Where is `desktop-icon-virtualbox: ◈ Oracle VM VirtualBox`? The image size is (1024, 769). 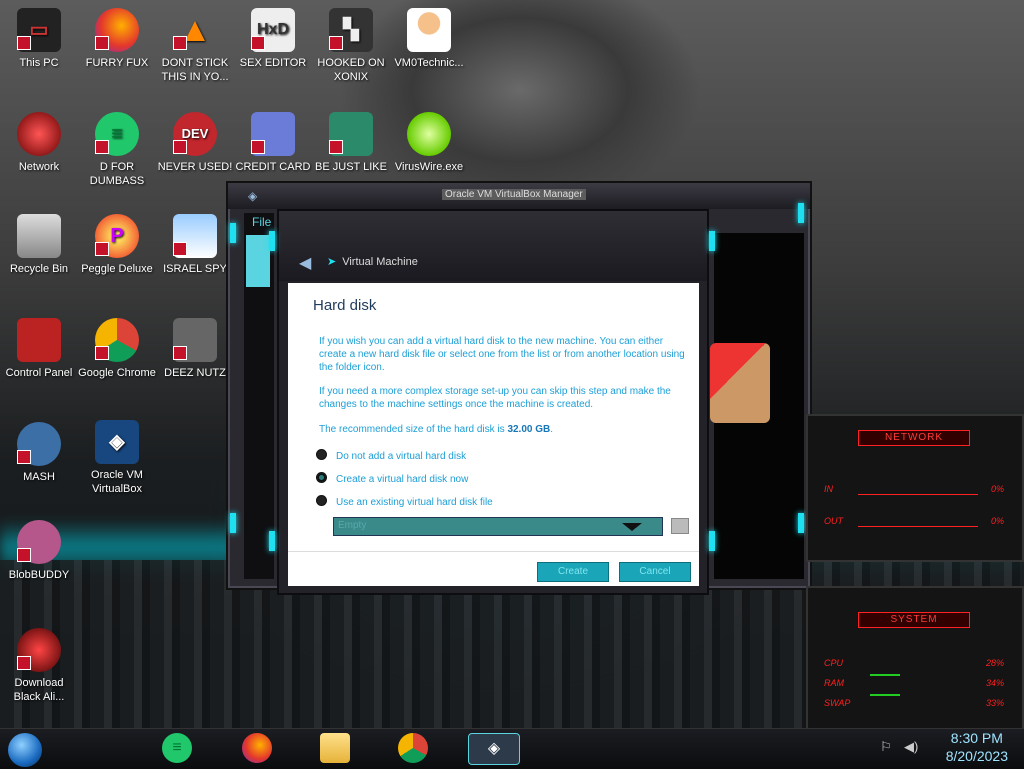 desktop-icon-virtualbox: ◈ Oracle VM VirtualBox is located at coordinates (117, 458).